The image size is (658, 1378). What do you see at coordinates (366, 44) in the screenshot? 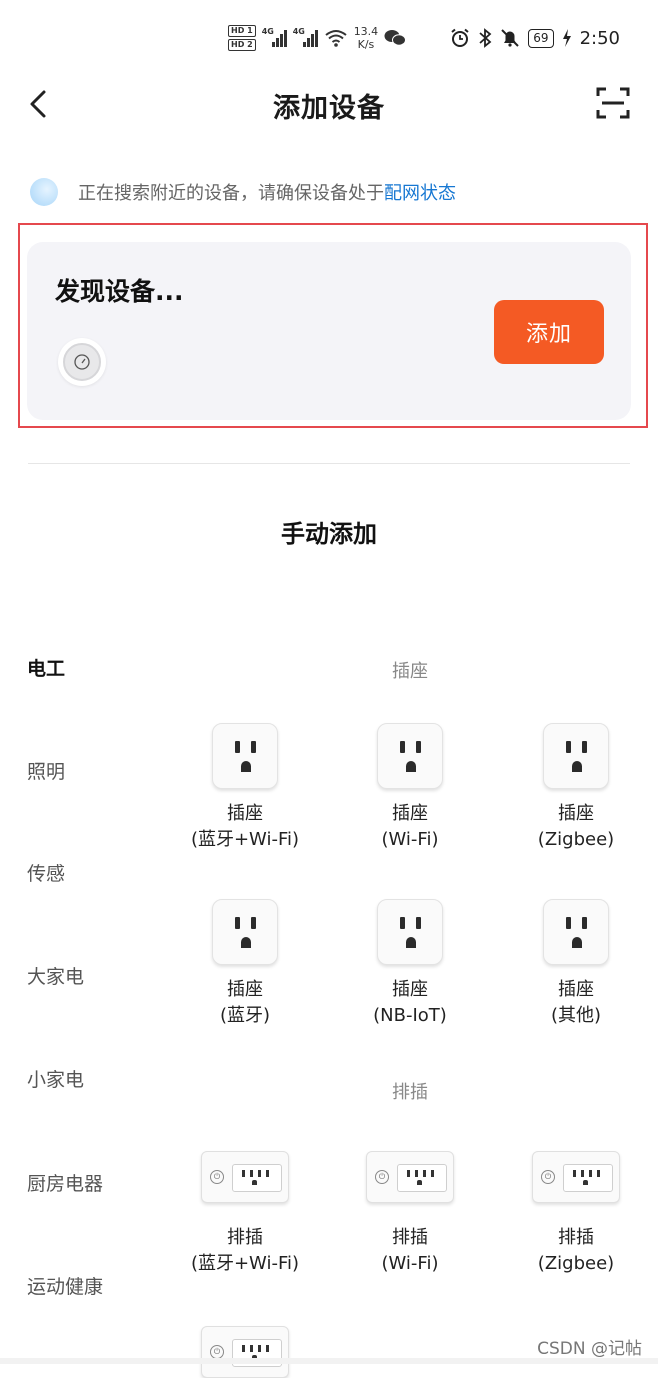
I see `speed-unit: K/s` at bounding box center [366, 44].